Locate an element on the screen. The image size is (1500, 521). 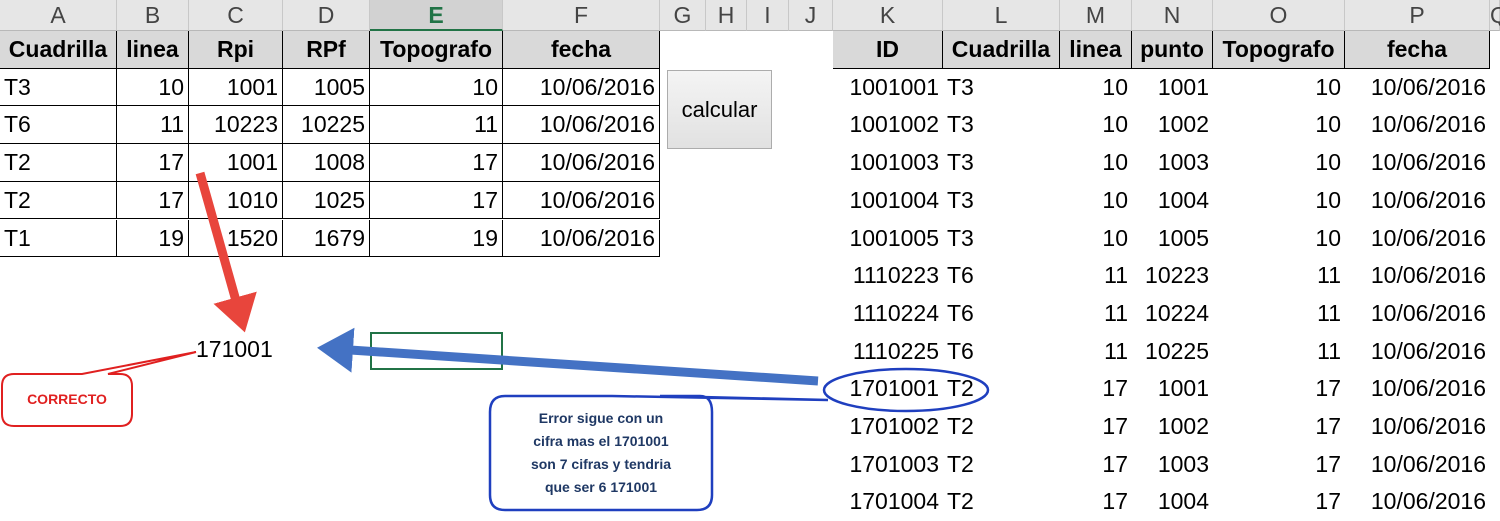
column-header: B is located at coordinates (153, 15).